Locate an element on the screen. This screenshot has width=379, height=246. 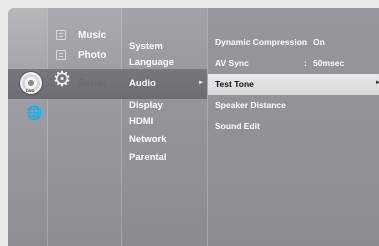
menu-item-system: System is located at coordinates (146, 46).